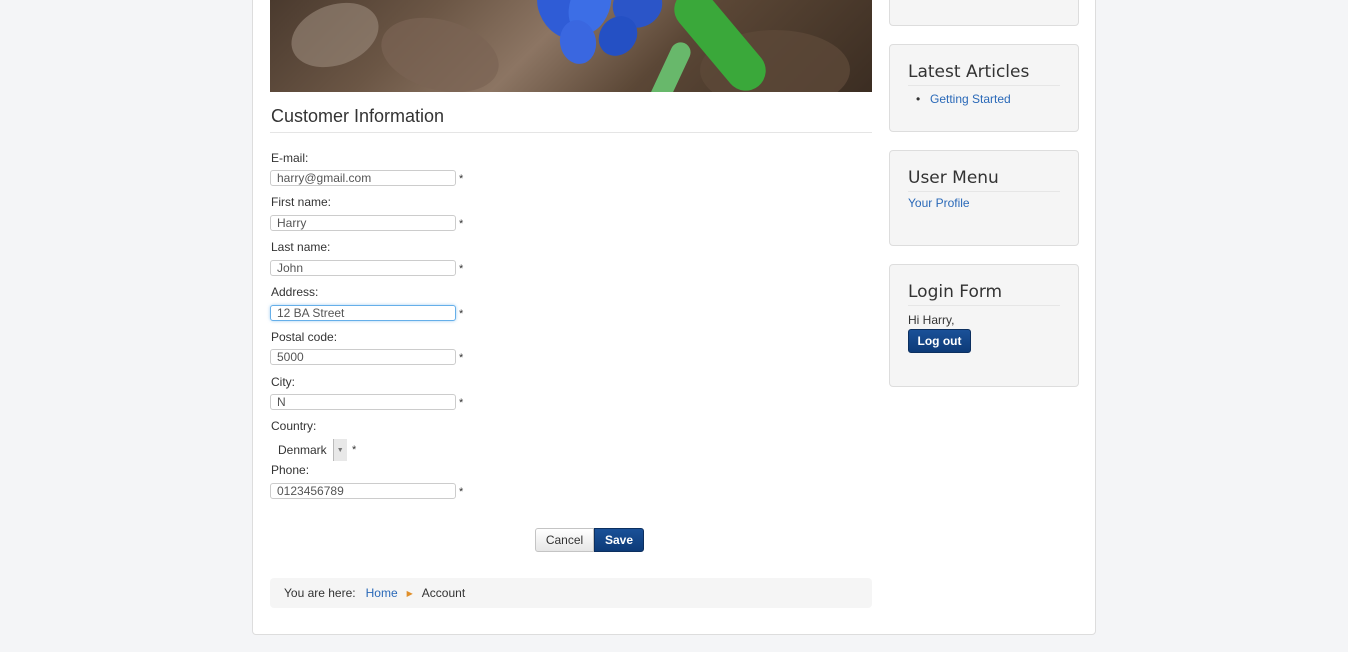  I want to click on cancel-button: Cancel, so click(564, 540).